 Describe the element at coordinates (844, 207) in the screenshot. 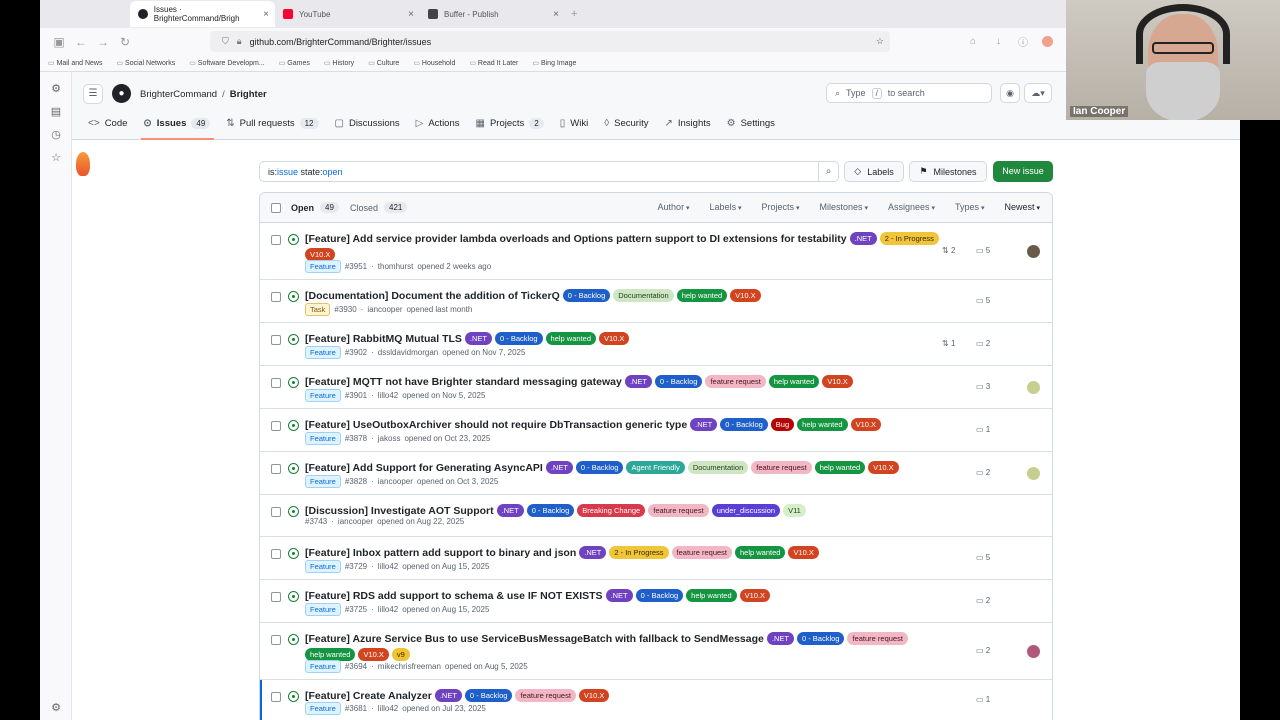

I see `milestones-filter: Milestones` at that location.